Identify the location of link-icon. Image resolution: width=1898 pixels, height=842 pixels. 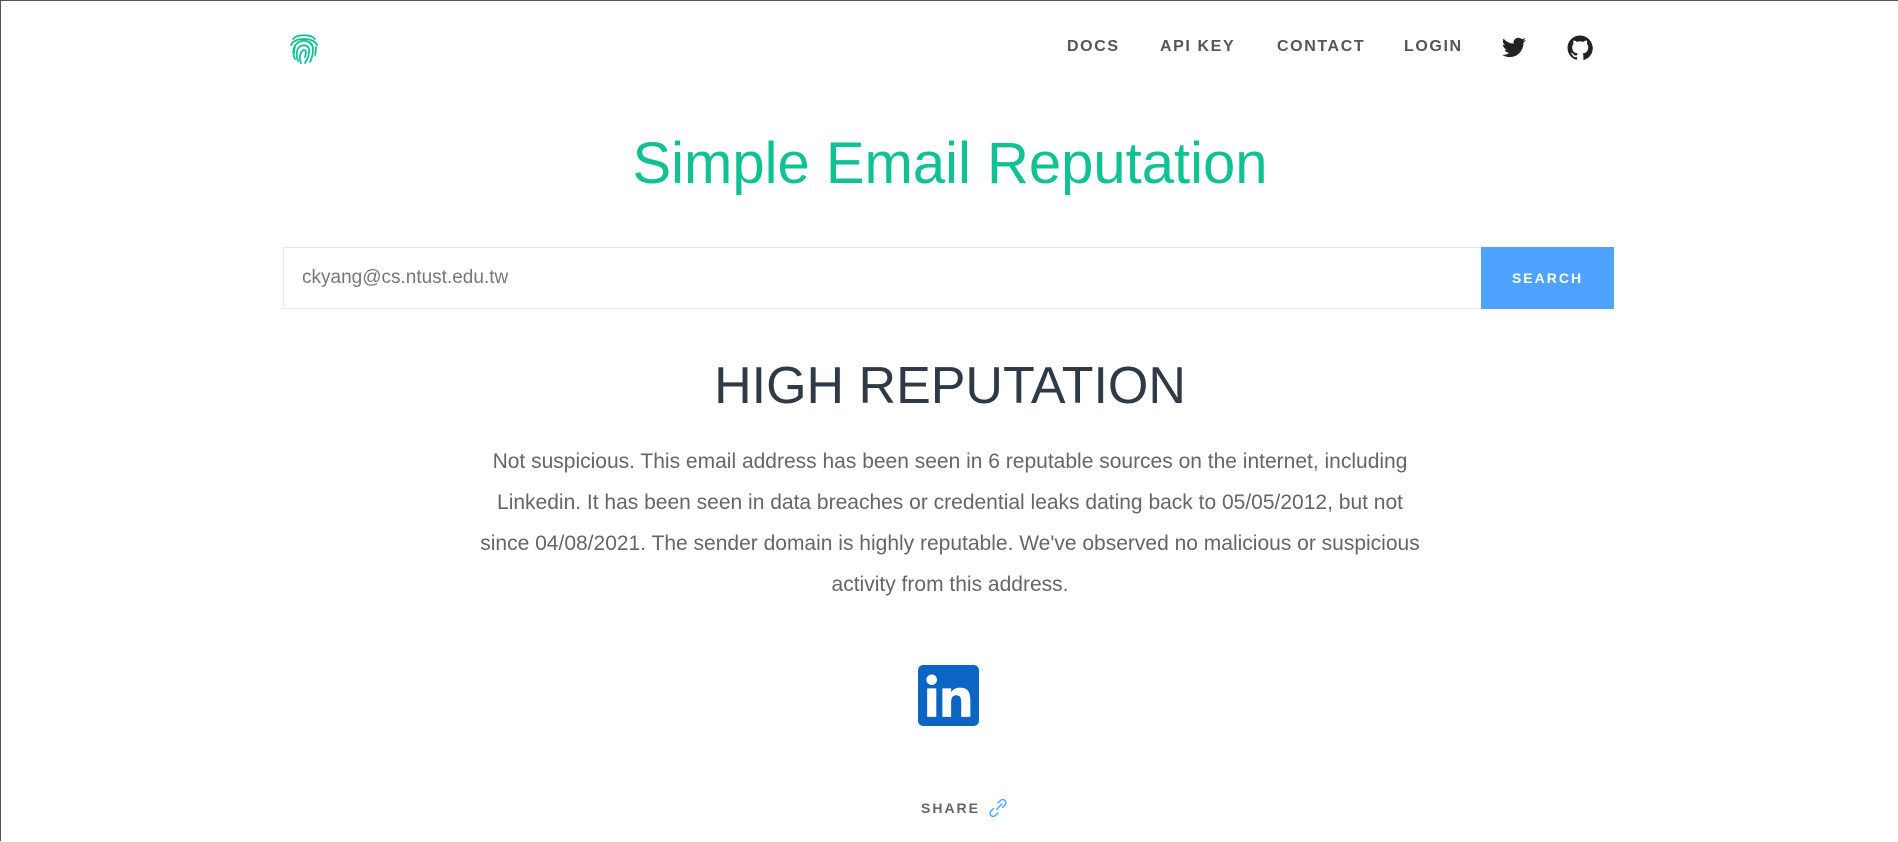
(998, 808).